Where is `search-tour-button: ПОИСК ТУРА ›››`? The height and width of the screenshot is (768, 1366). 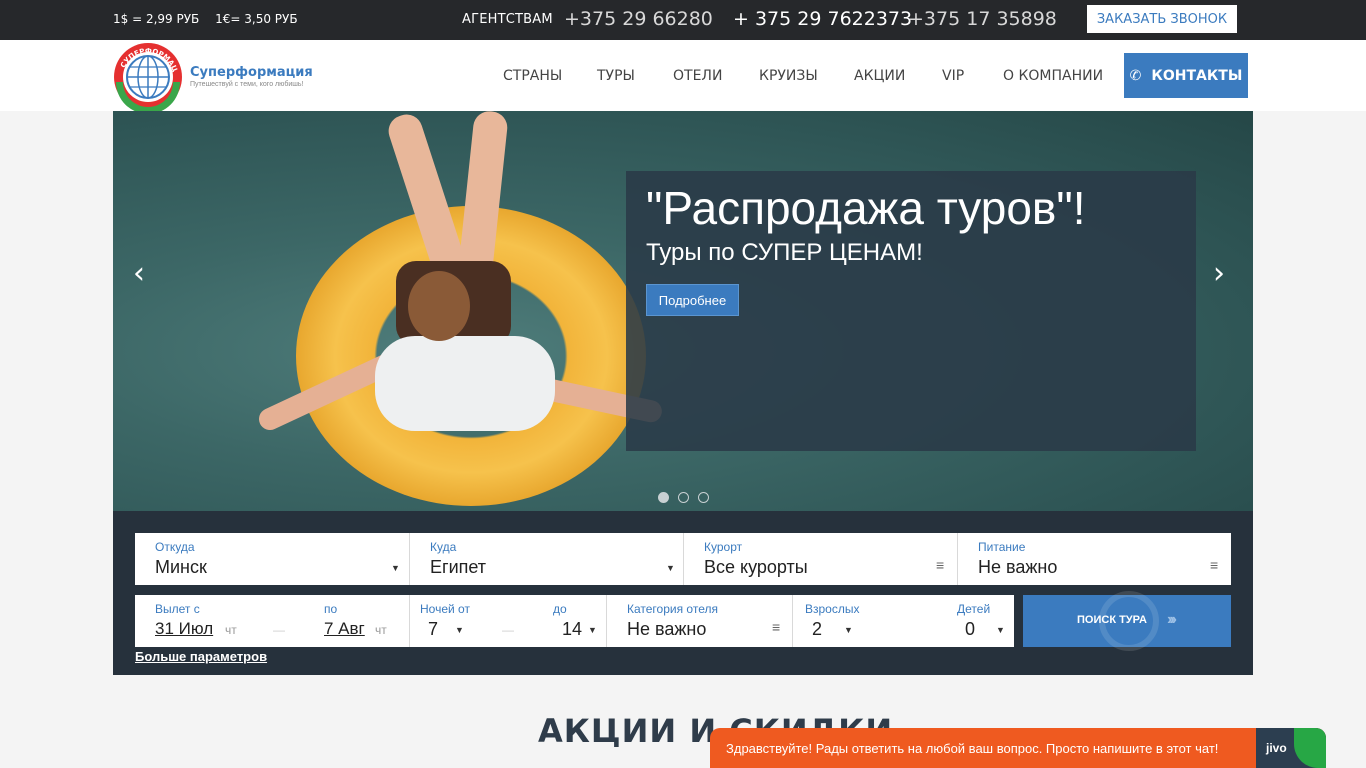 search-tour-button: ПОИСК ТУРА ››› is located at coordinates (1127, 621).